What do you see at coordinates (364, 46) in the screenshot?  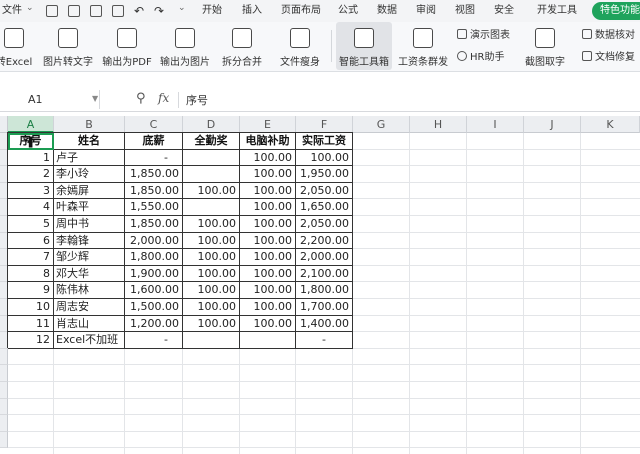 I see `smart-toolbox-button: 智能工具箱` at bounding box center [364, 46].